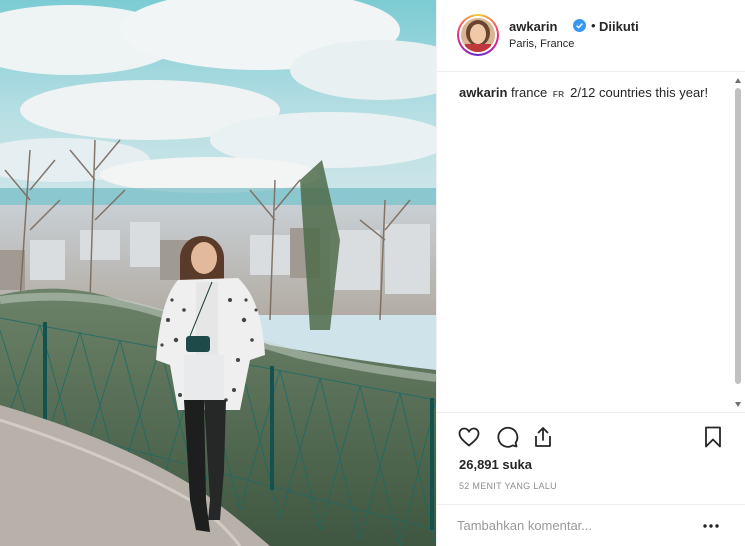 This screenshot has height=546, width=745. Describe the element at coordinates (738, 404) in the screenshot. I see `scroll-down-arrow-icon` at that location.